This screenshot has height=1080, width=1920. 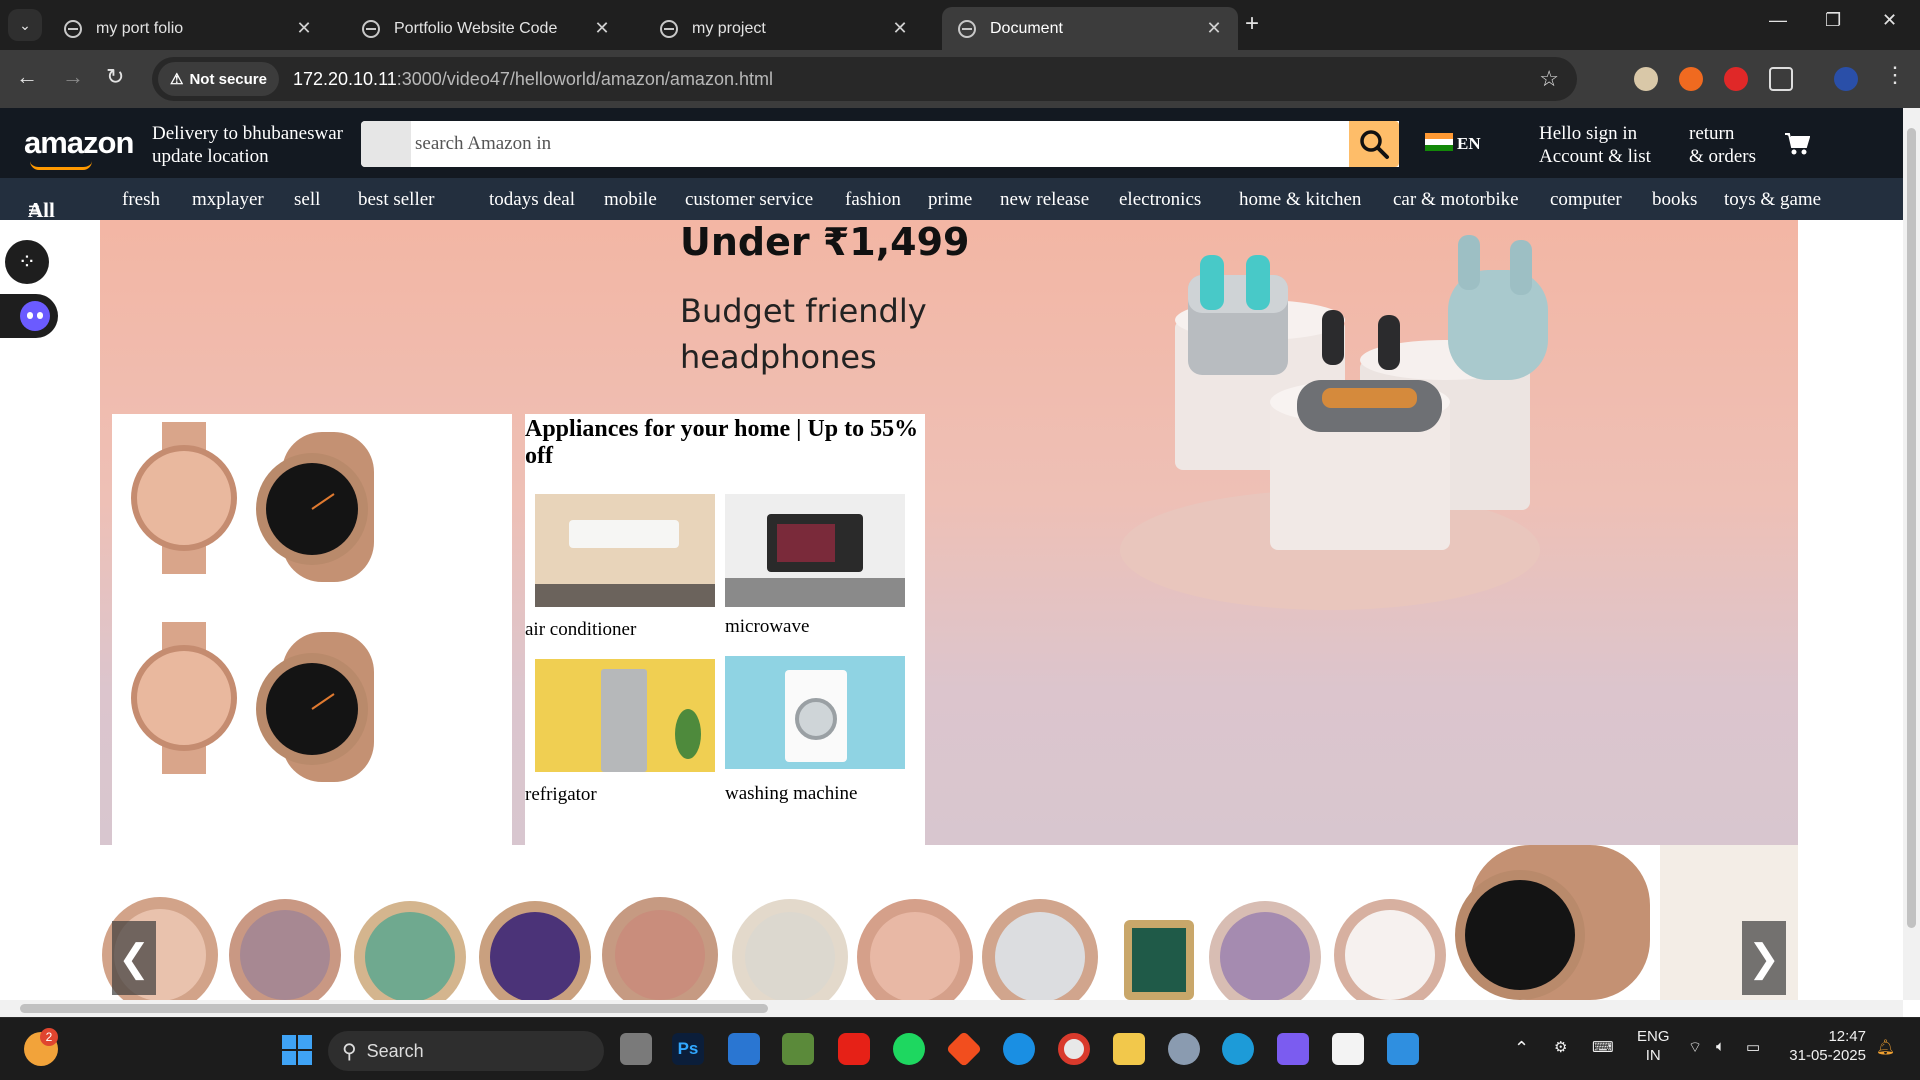 I want to click on url-host: 172.20.10.11, so click(x=344, y=78).